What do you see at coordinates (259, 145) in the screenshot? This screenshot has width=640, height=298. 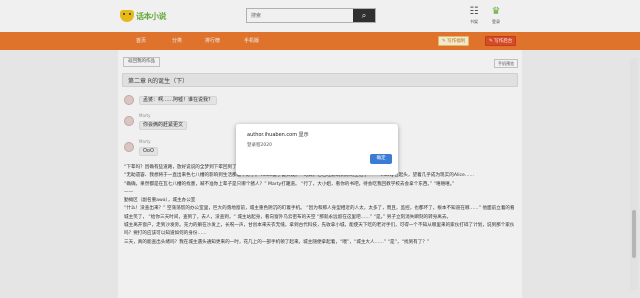 I see `dialog-message: 登录程2020` at bounding box center [259, 145].